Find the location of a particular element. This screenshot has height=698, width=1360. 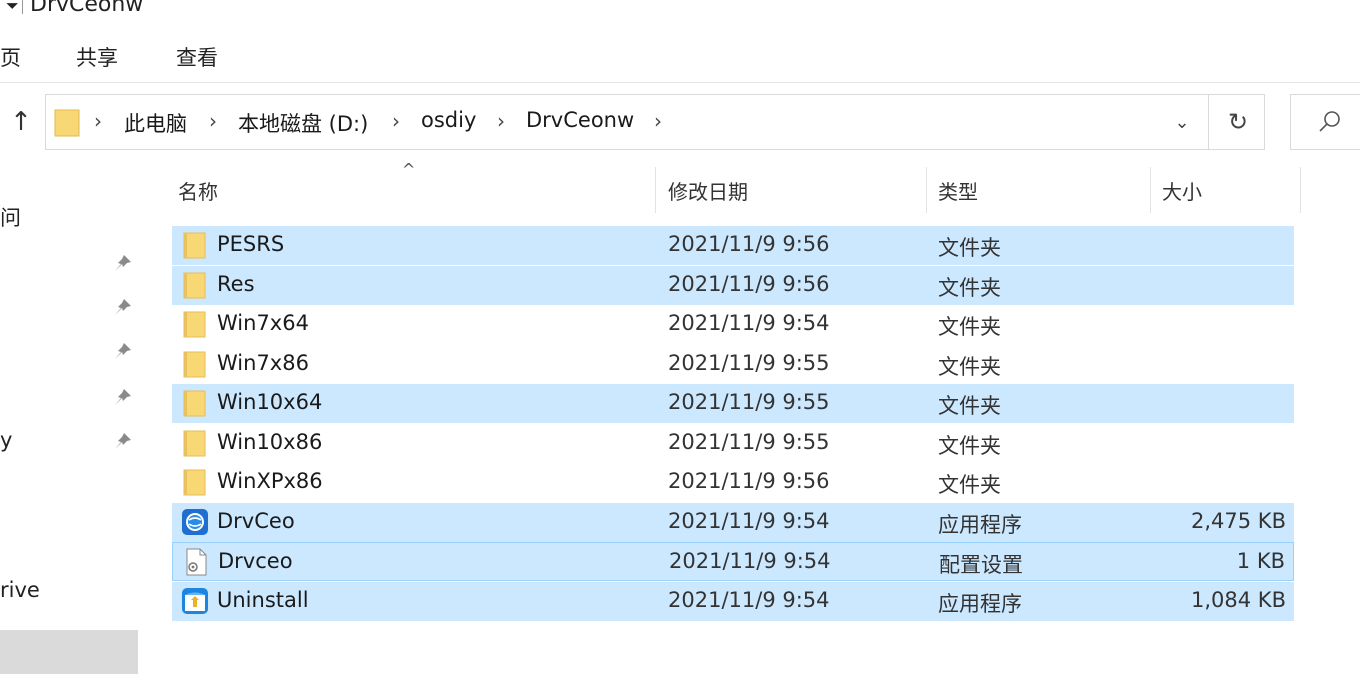

file-row: PESRS 2021/11/9 9:56 文件夹 is located at coordinates (733, 245).